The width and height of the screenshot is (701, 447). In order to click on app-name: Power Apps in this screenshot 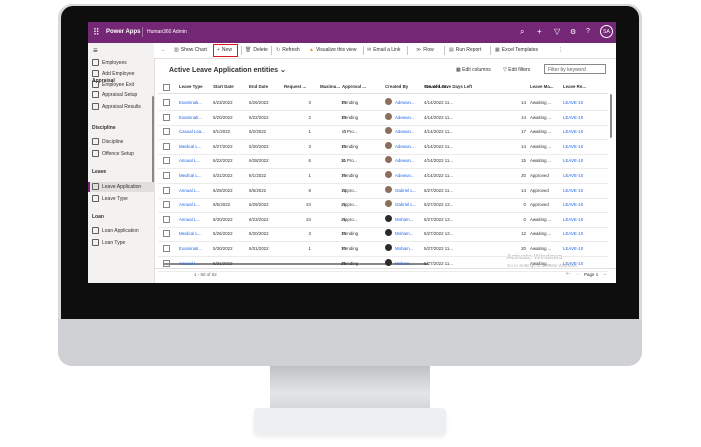, I will do `click(123, 32)`.